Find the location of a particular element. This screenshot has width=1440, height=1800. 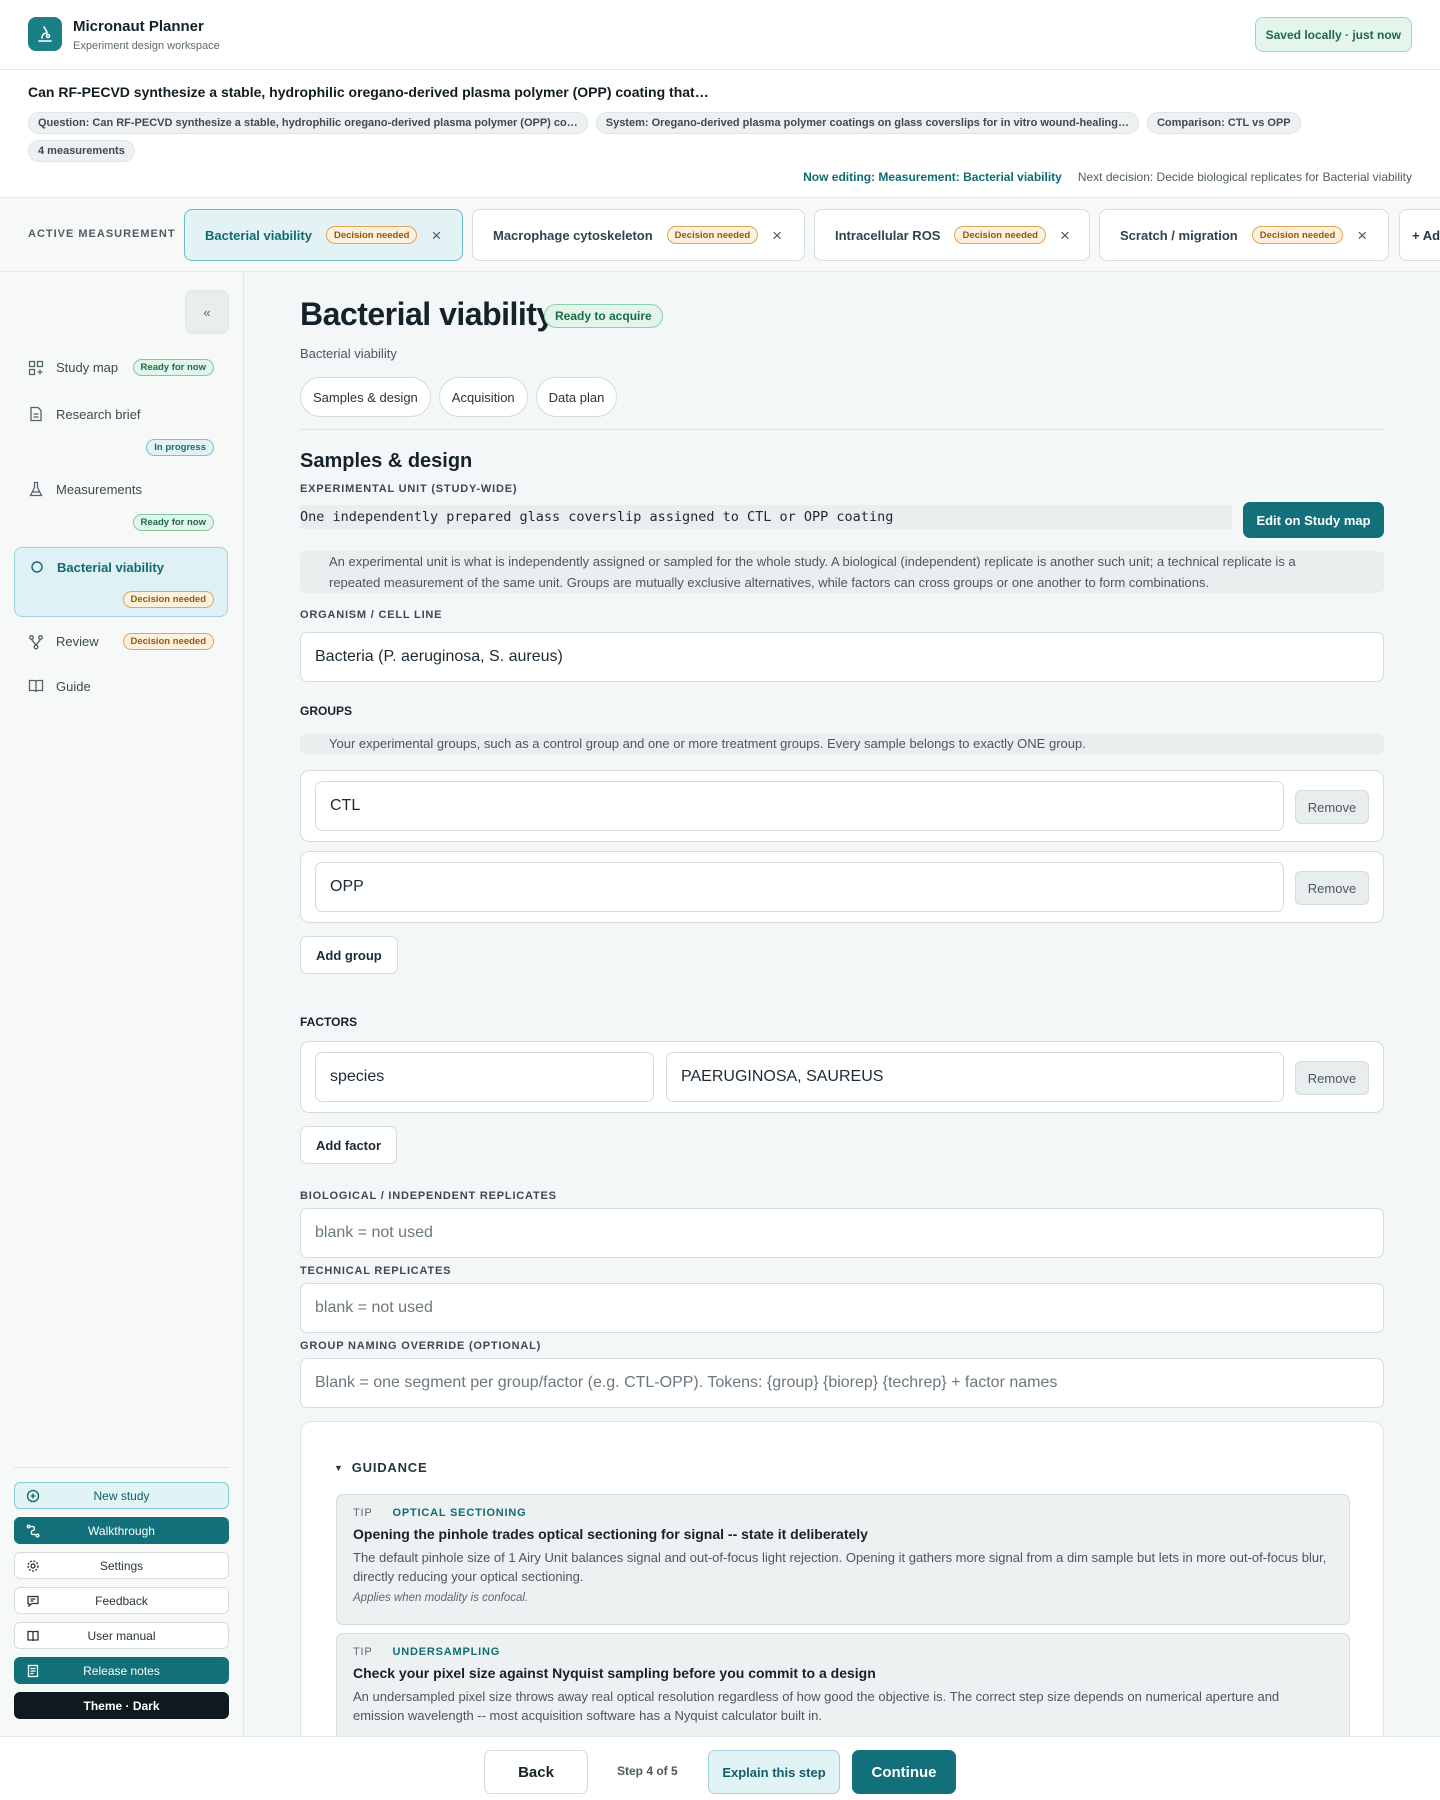

sidebar-item-label: Bacterial viability is located at coordinates (110, 567).